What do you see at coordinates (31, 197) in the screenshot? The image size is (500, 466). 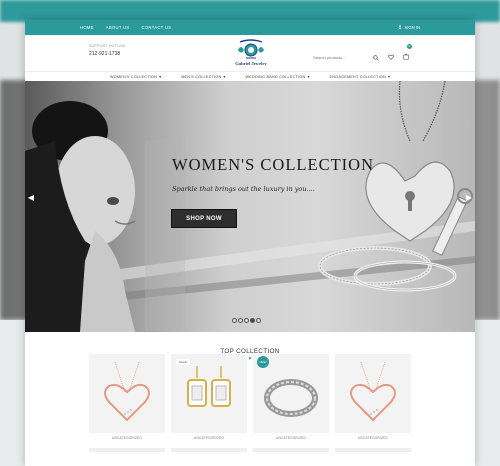 I see `slider-prev-arrow-icon: ◀` at bounding box center [31, 197].